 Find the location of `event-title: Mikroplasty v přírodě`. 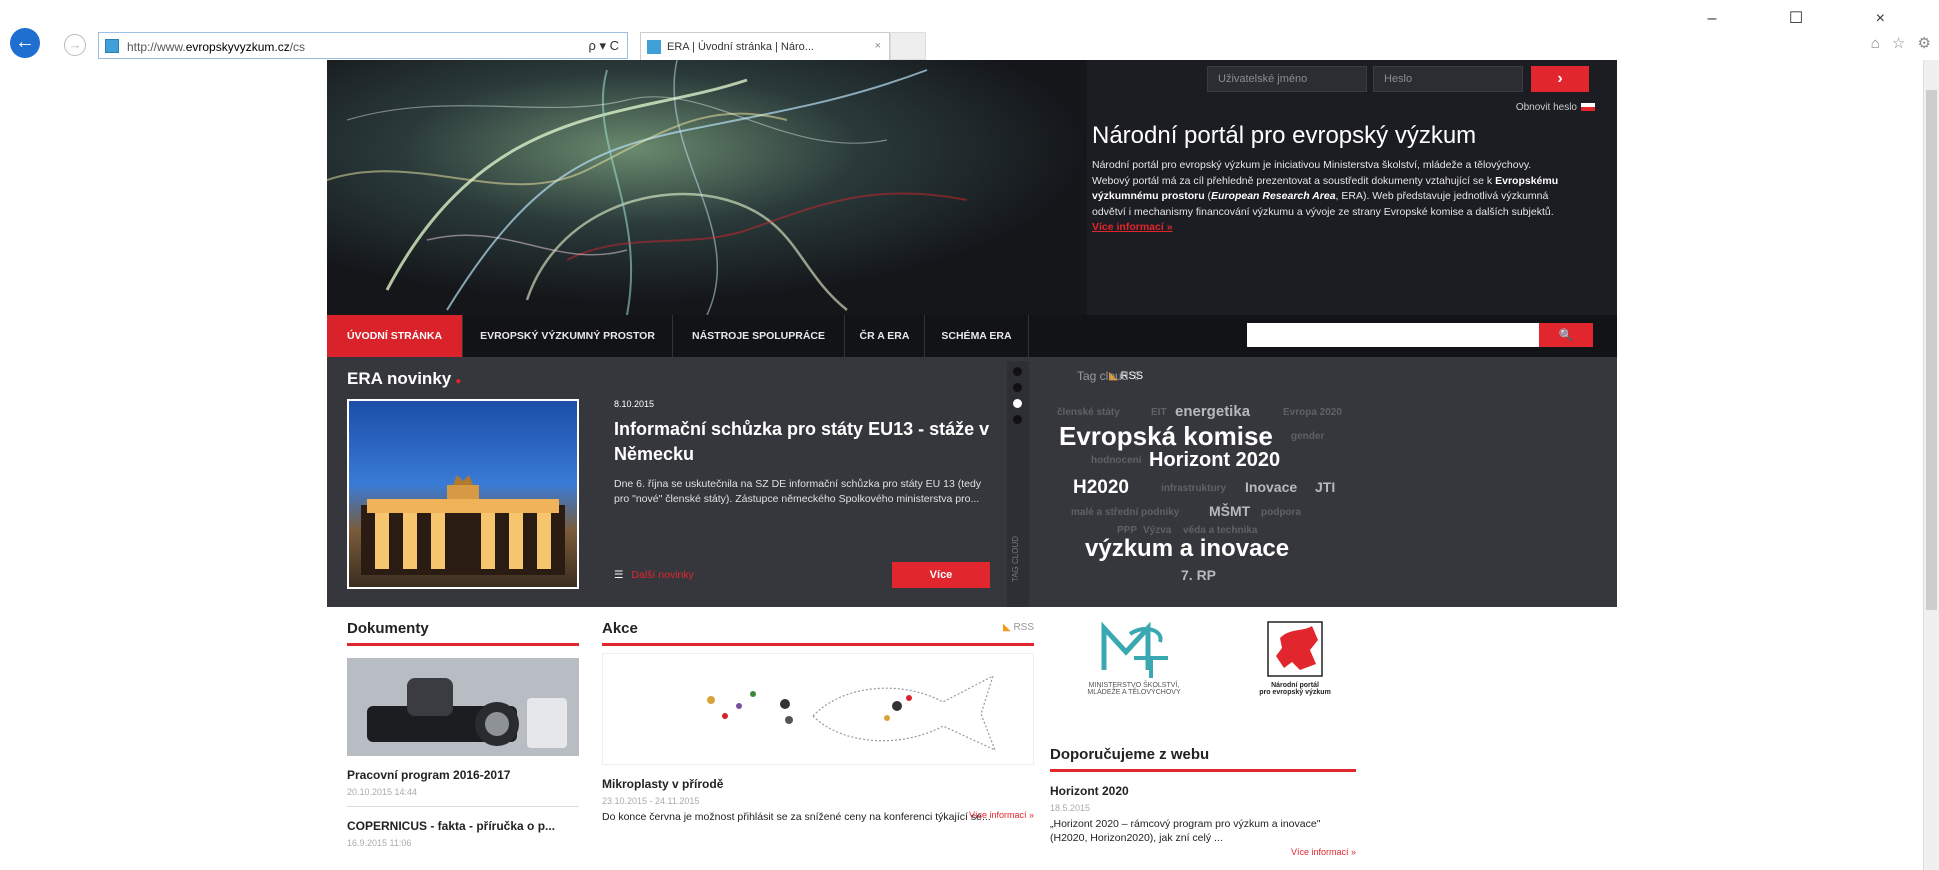

event-title: Mikroplasty v přírodě is located at coordinates (818, 784).